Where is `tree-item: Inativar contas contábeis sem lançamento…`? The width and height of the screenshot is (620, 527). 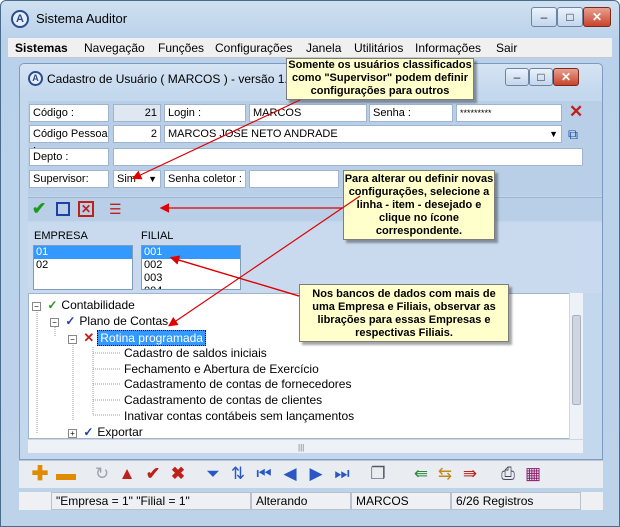 tree-item: Inativar contas contábeis sem lançamento… is located at coordinates (239, 416).